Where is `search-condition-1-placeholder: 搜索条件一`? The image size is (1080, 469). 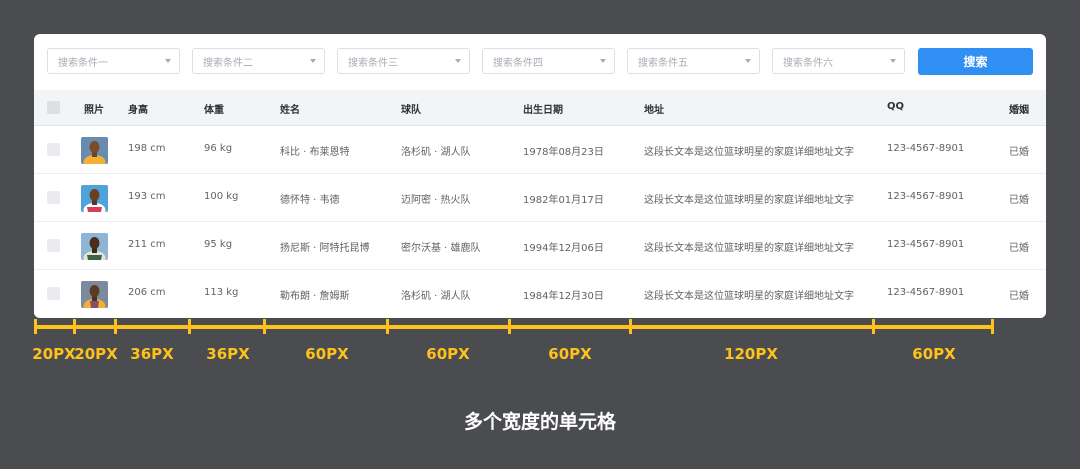 search-condition-1-placeholder: 搜索条件一 is located at coordinates (83, 63).